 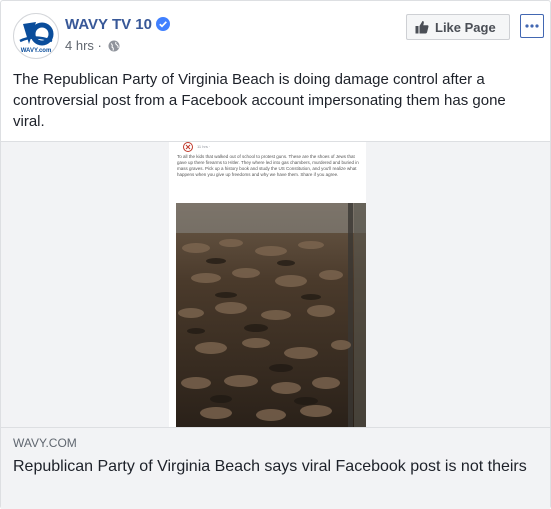 What do you see at coordinates (36, 51) in the screenshot?
I see `avatar-logo-text: WAVY.com` at bounding box center [36, 51].